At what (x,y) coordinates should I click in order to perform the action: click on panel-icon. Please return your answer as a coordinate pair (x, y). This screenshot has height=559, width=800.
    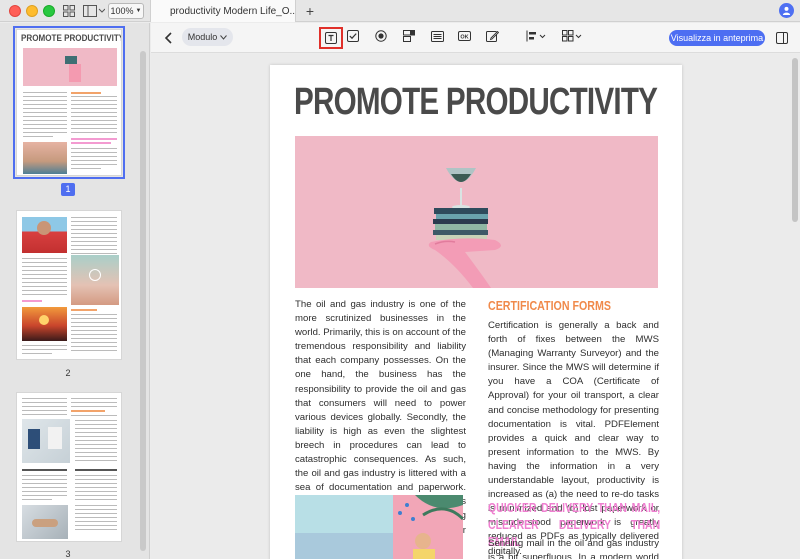
    Looking at the image, I should click on (782, 38).